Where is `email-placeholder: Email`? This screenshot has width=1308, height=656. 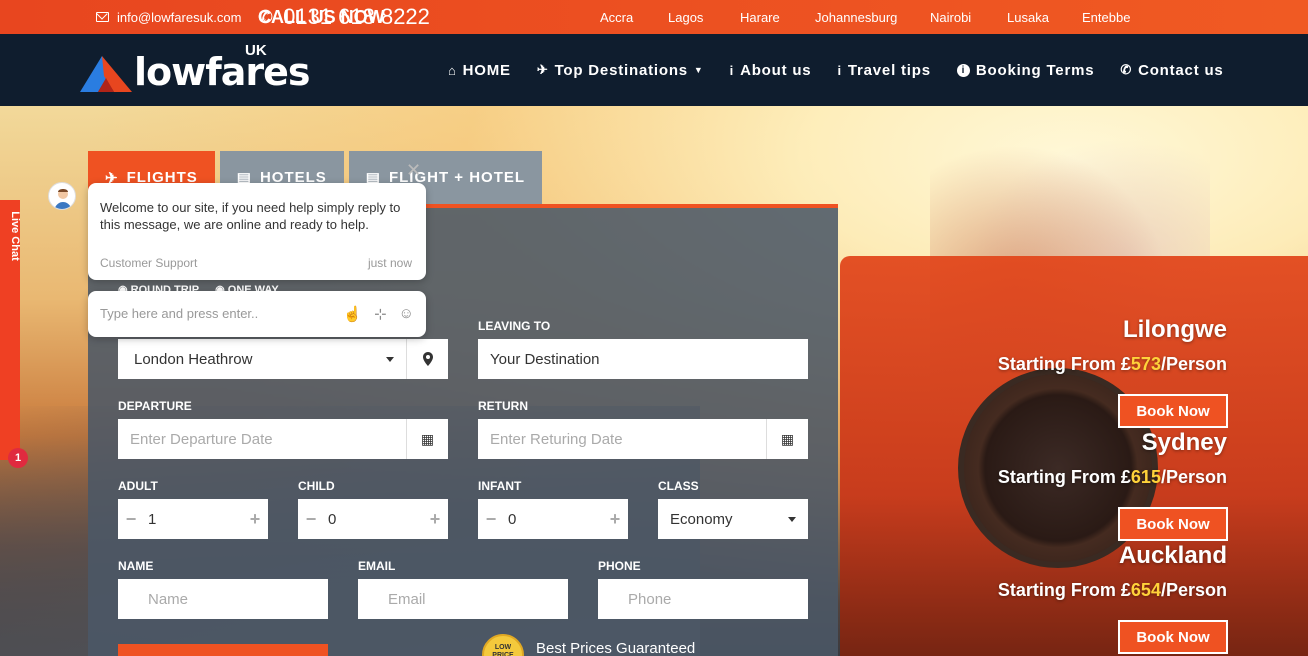 email-placeholder: Email is located at coordinates (407, 599).